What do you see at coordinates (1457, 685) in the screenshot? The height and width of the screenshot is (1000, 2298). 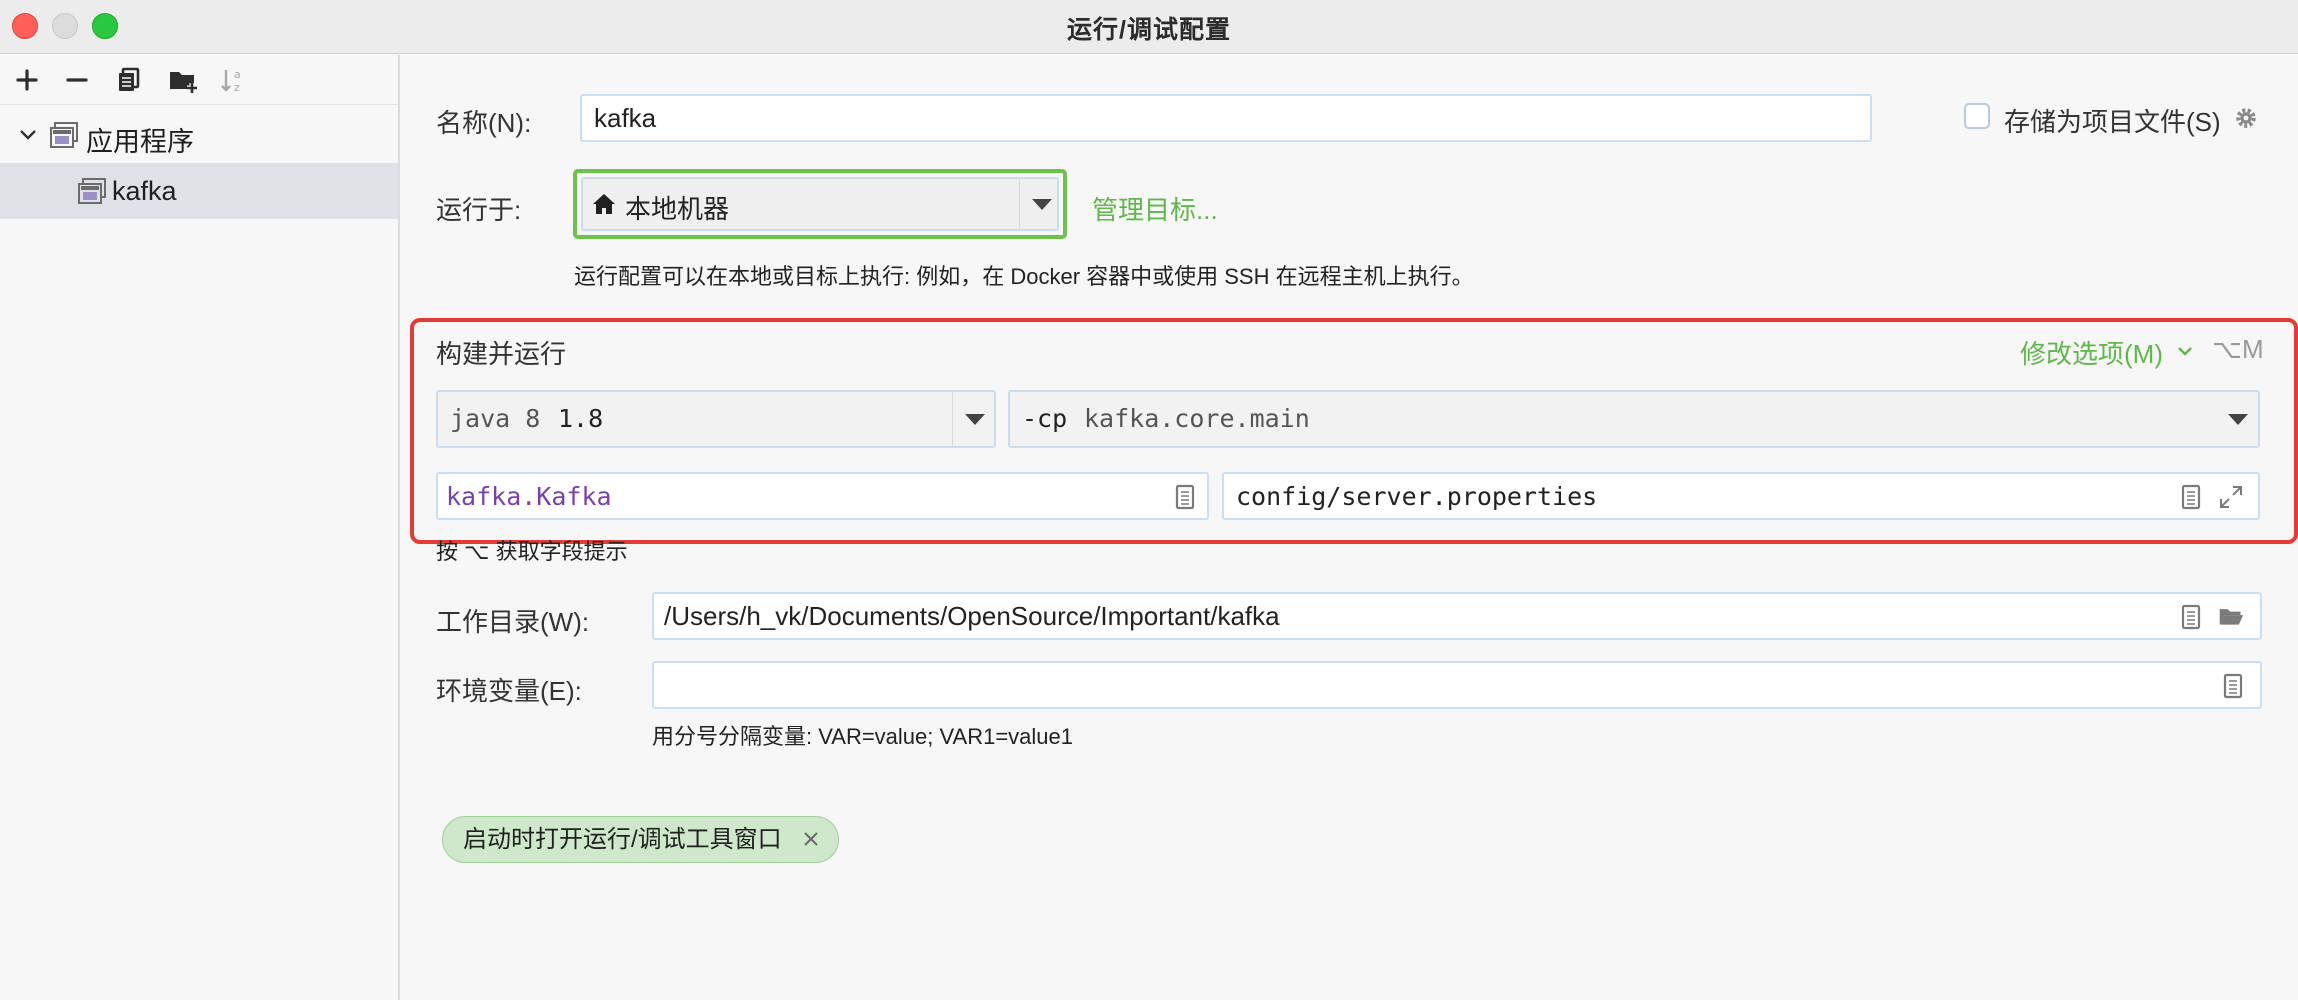 I see `env-vars-field` at bounding box center [1457, 685].